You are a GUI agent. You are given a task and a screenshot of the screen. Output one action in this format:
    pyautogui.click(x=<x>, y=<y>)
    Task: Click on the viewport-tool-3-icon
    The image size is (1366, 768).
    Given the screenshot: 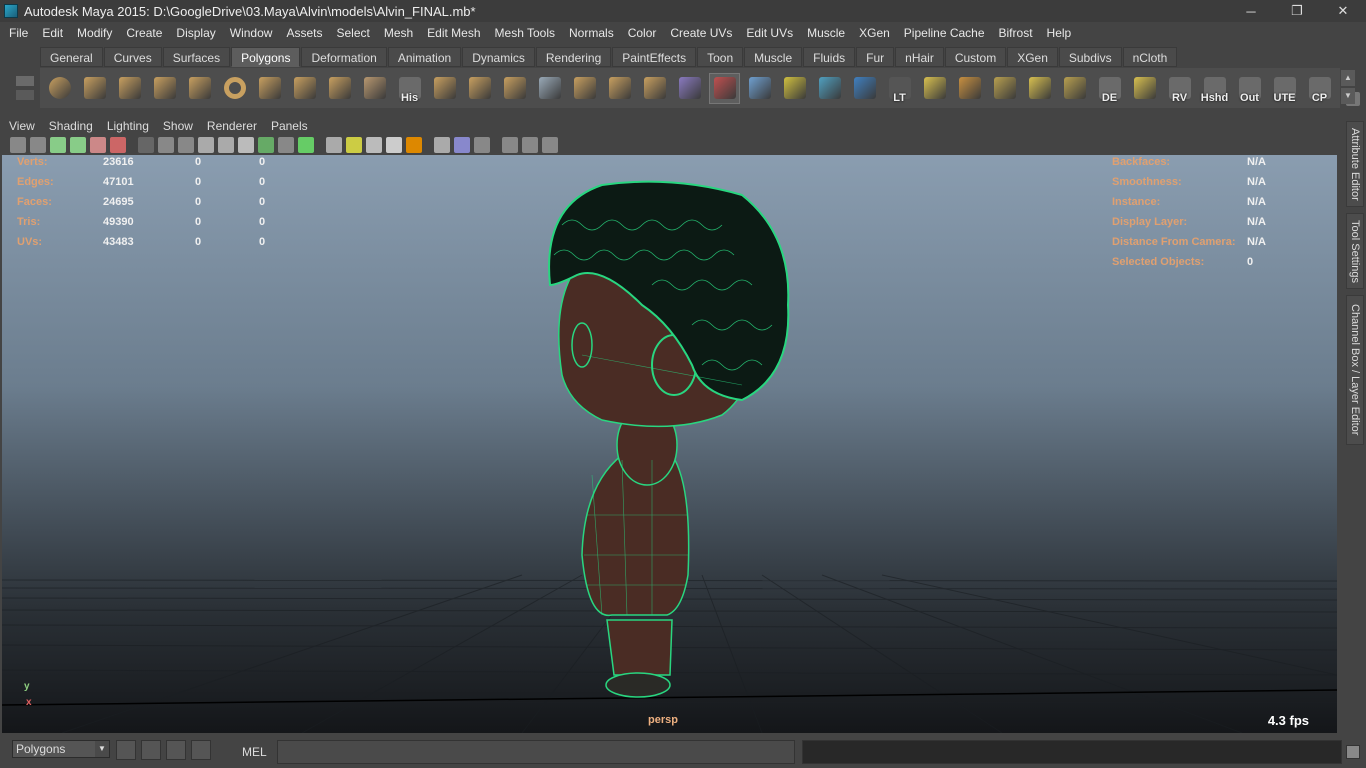 What is the action you would take?
    pyautogui.click(x=58, y=145)
    